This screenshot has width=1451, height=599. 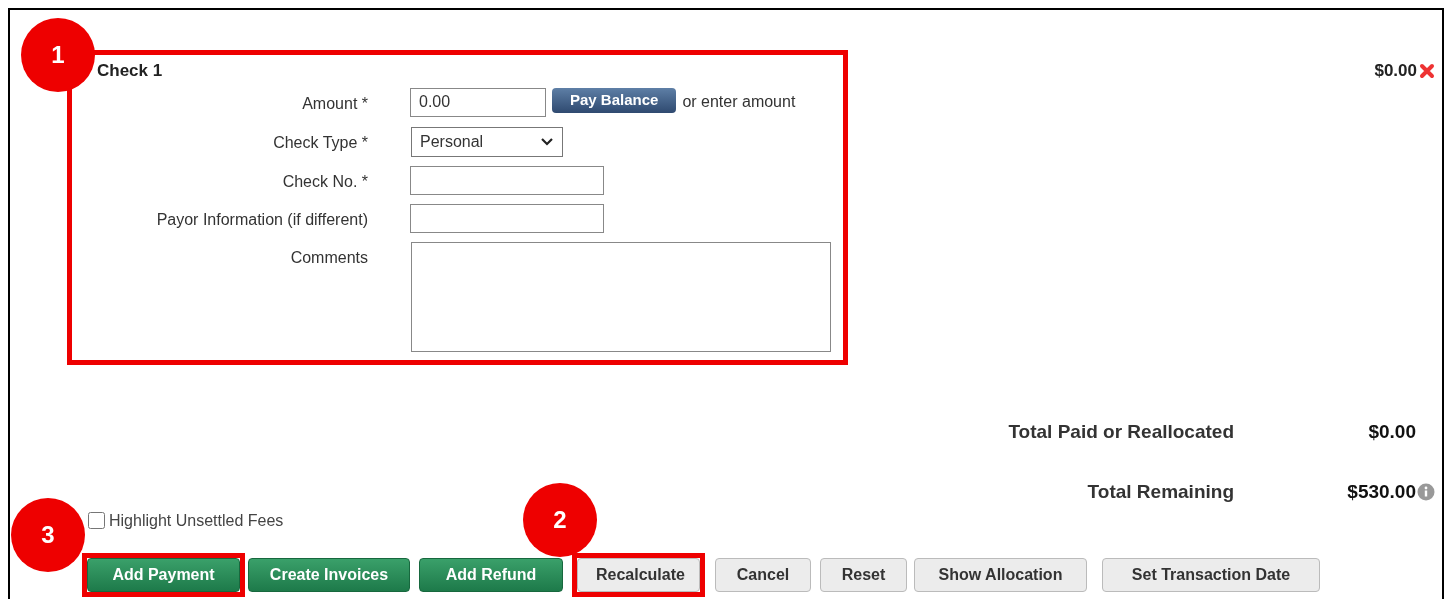 What do you see at coordinates (163, 574) in the screenshot?
I see `action-button: Add Payment` at bounding box center [163, 574].